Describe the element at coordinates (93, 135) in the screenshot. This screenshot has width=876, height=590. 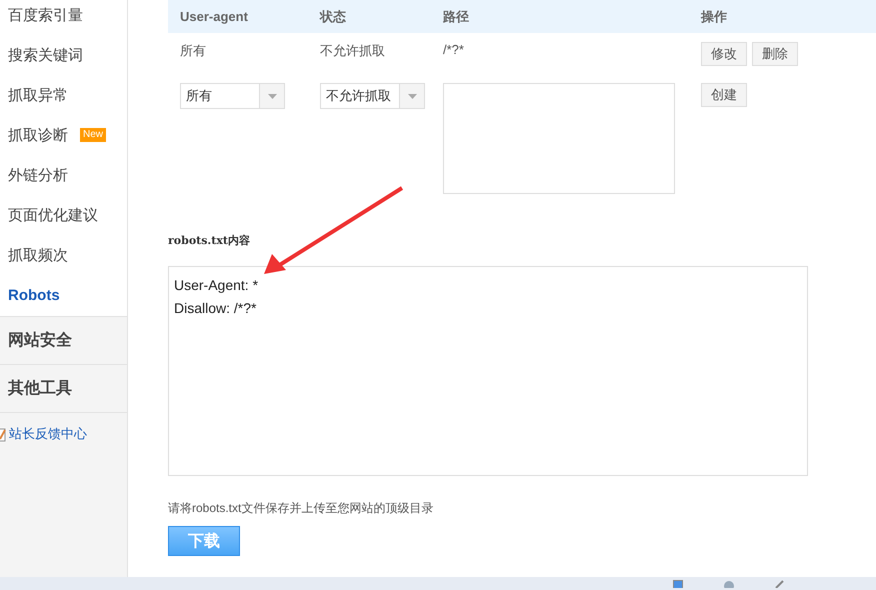
I see `new-badge: New` at that location.